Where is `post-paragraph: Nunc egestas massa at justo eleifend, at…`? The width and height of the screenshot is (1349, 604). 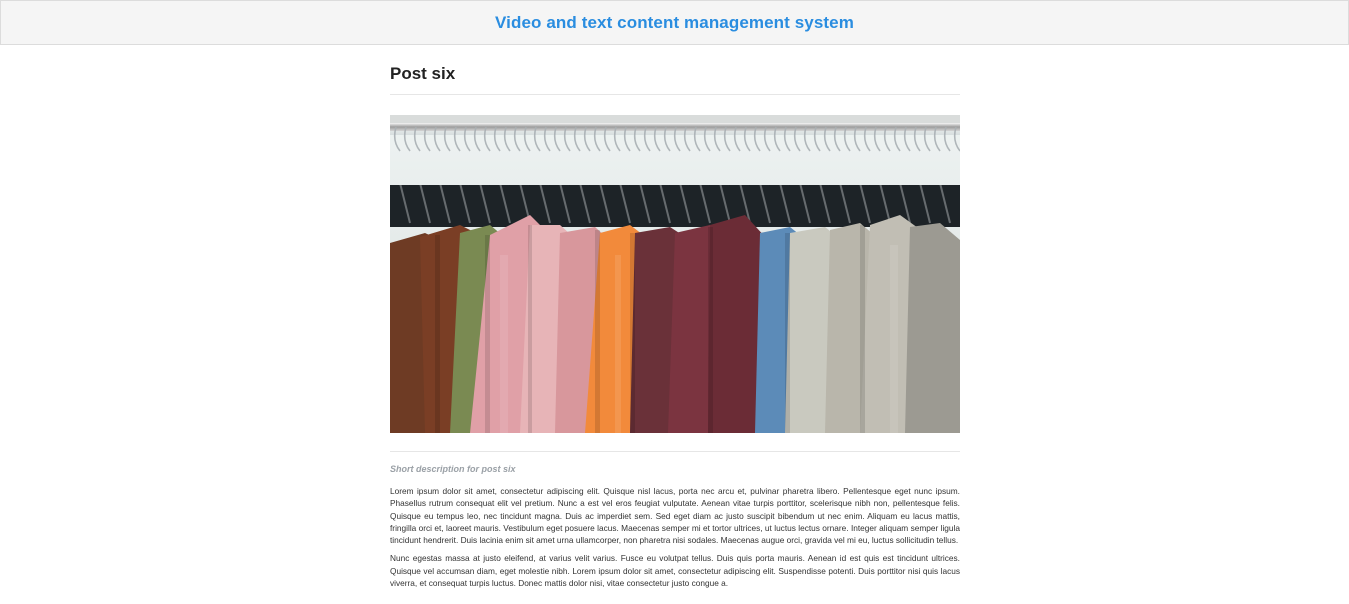 post-paragraph: Nunc egestas massa at justo eleifend, at… is located at coordinates (675, 571).